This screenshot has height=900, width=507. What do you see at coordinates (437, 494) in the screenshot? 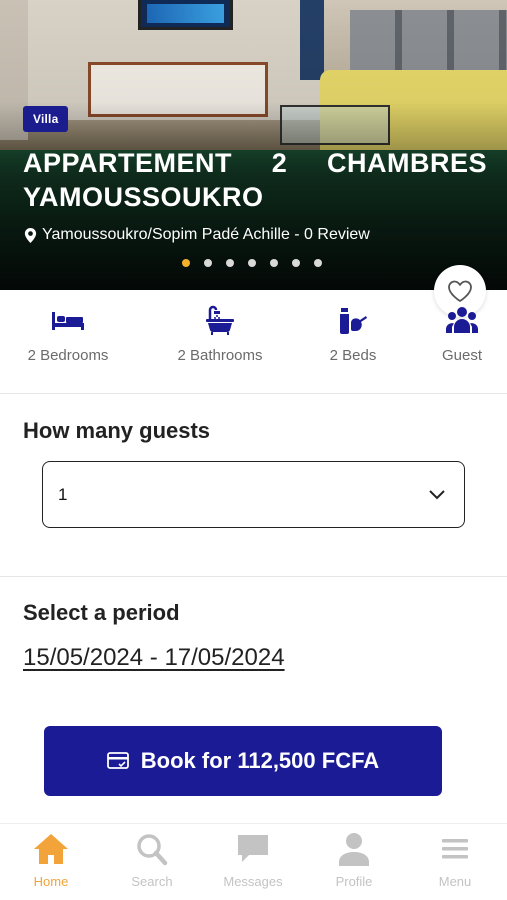
I see `chevron-down-icon` at bounding box center [437, 494].